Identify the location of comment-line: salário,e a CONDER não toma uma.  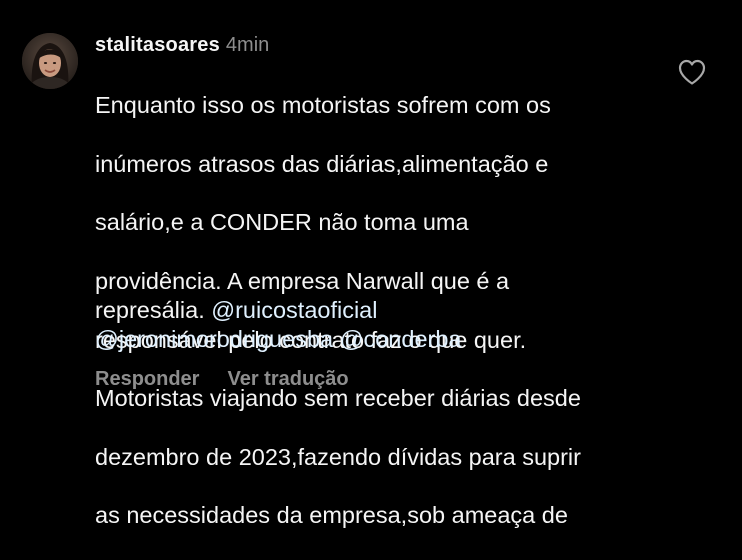
(282, 222).